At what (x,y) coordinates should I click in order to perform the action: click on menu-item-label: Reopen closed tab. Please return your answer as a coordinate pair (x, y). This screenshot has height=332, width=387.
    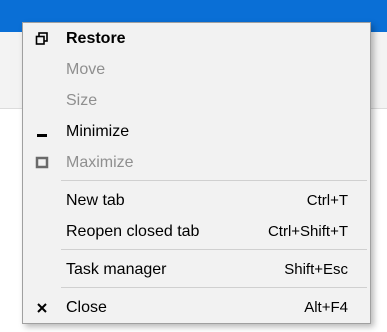
    Looking at the image, I should click on (133, 231).